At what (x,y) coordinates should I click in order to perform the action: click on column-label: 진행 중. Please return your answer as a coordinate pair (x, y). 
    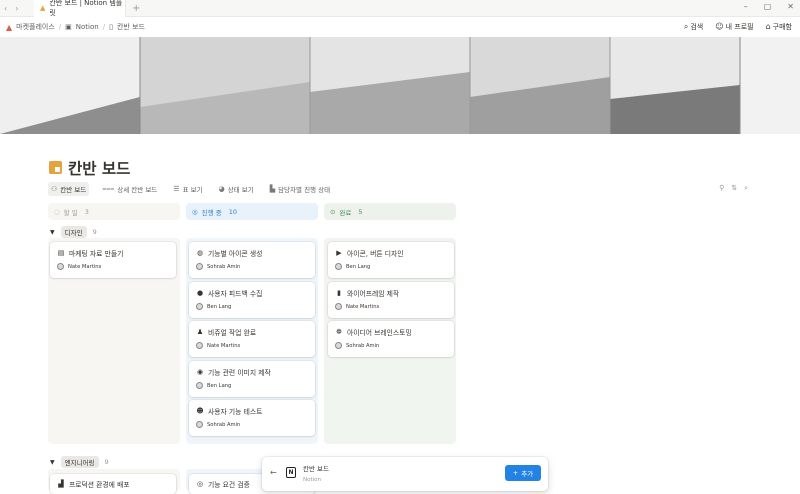
    Looking at the image, I should click on (211, 212).